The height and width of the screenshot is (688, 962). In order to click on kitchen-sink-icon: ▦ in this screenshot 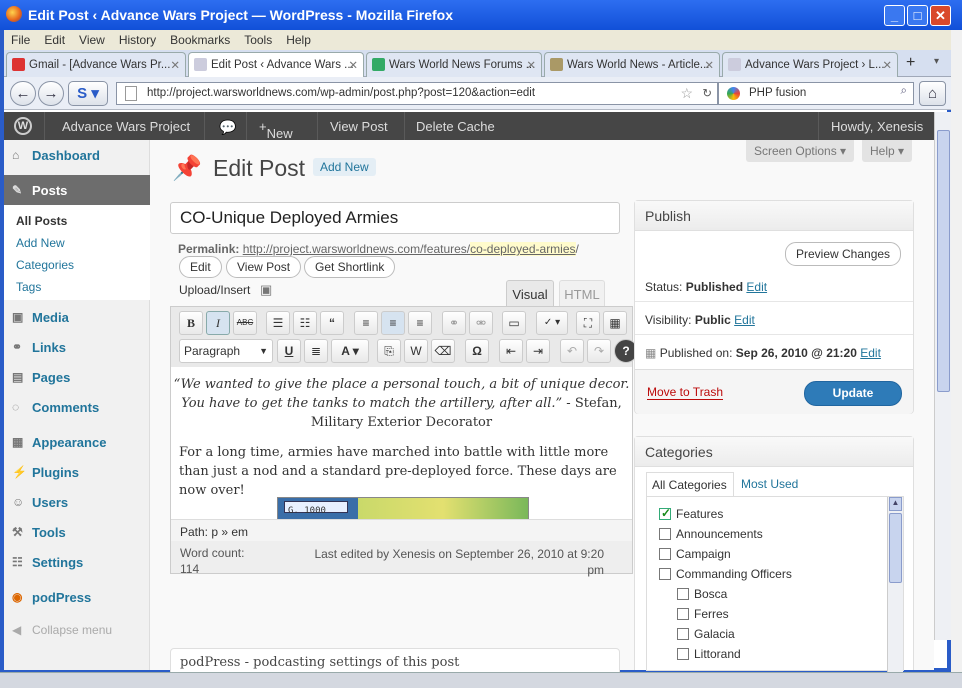, I will do `click(615, 323)`.